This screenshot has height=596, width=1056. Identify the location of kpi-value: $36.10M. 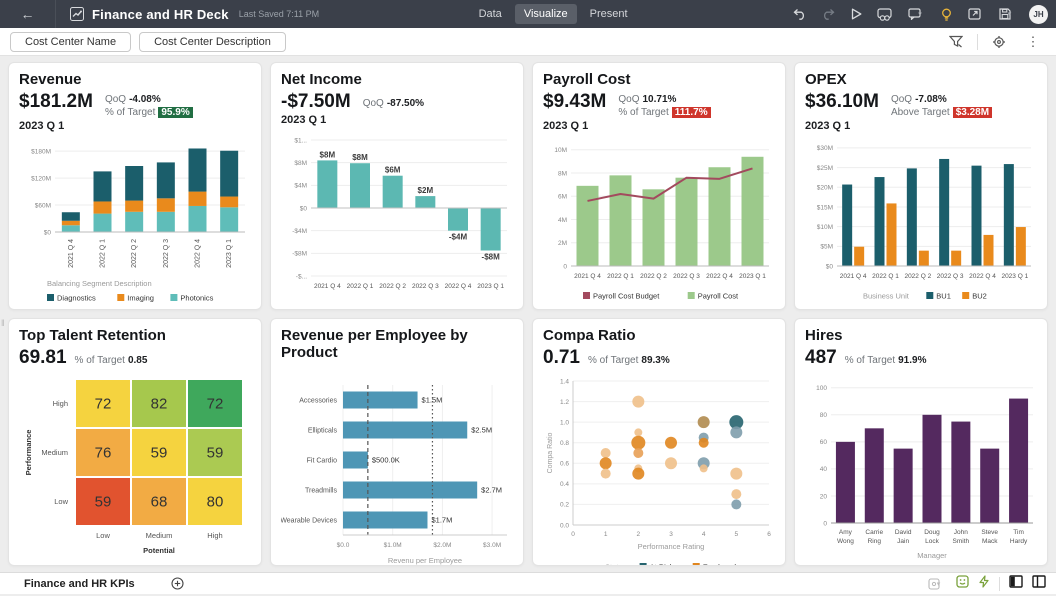
(842, 102).